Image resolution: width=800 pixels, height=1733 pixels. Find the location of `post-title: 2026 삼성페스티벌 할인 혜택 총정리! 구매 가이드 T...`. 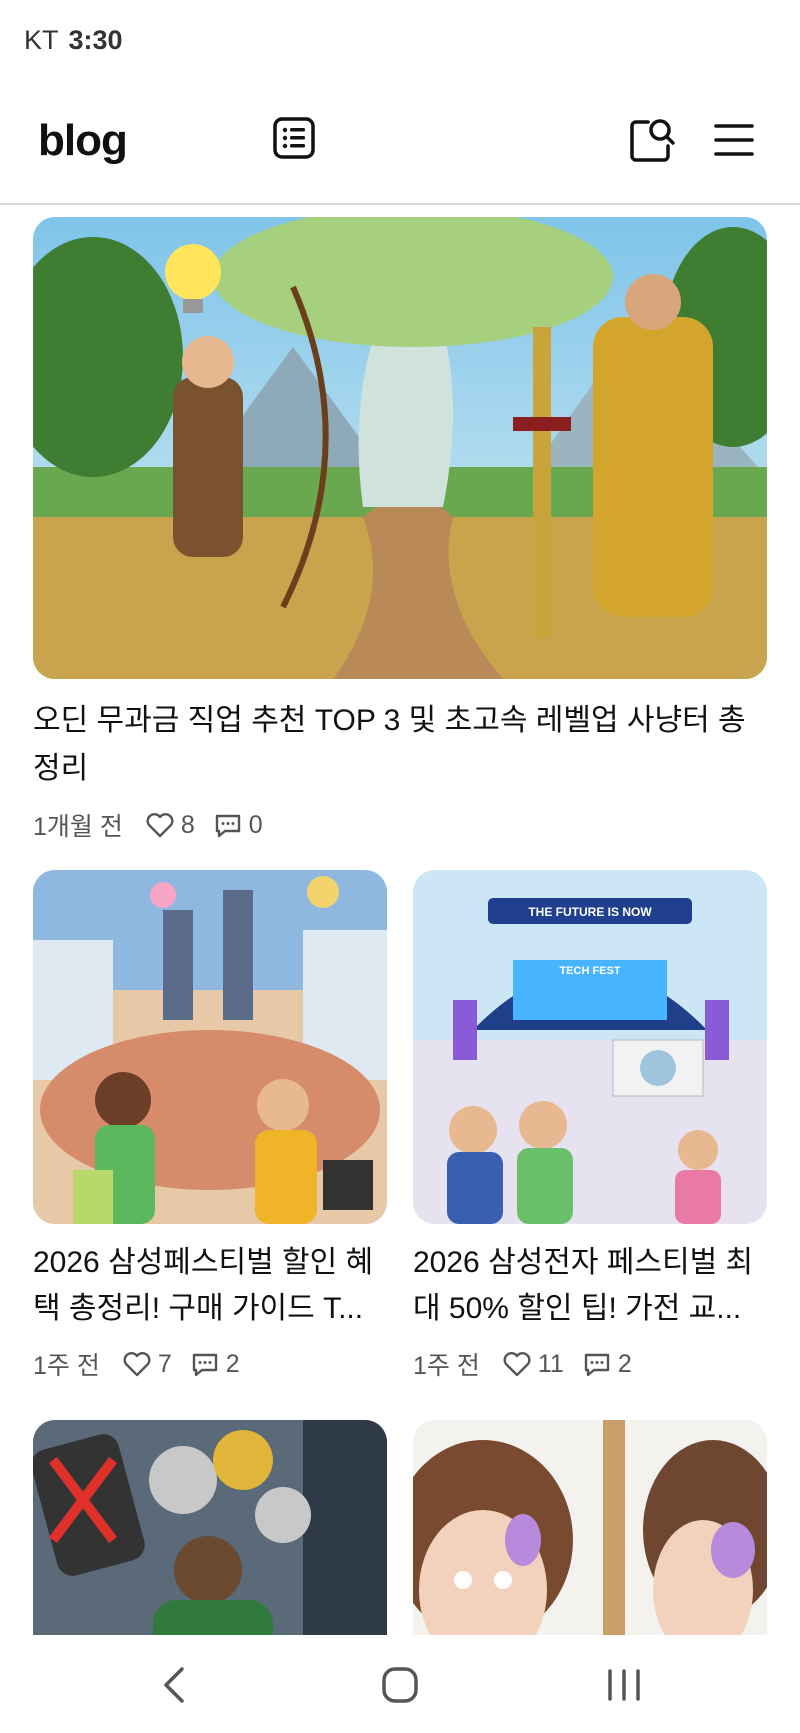

post-title: 2026 삼성페스티벌 할인 혜택 총정리! 구매 가이드 T... is located at coordinates (210, 1286).